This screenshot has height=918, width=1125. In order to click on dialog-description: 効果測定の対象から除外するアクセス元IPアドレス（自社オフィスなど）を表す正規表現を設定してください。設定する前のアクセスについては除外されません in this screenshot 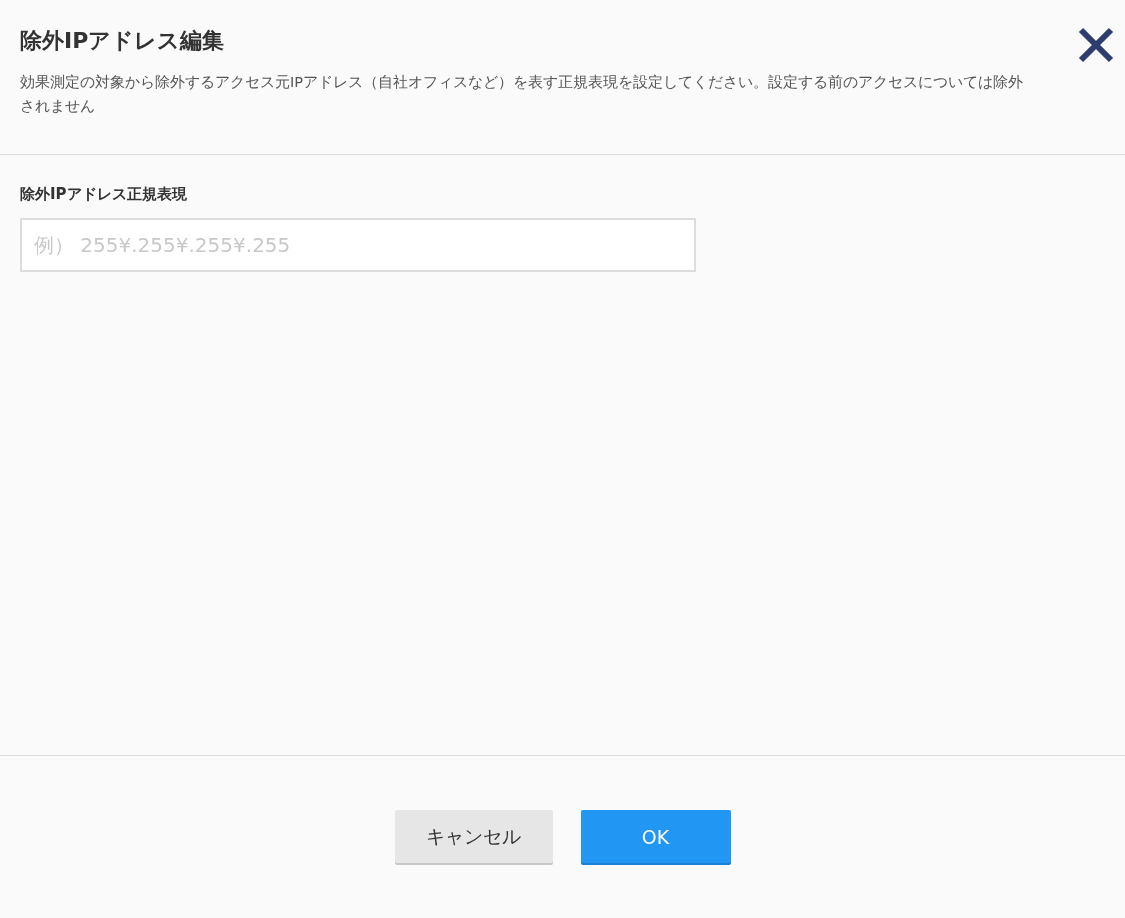, I will do `click(522, 94)`.